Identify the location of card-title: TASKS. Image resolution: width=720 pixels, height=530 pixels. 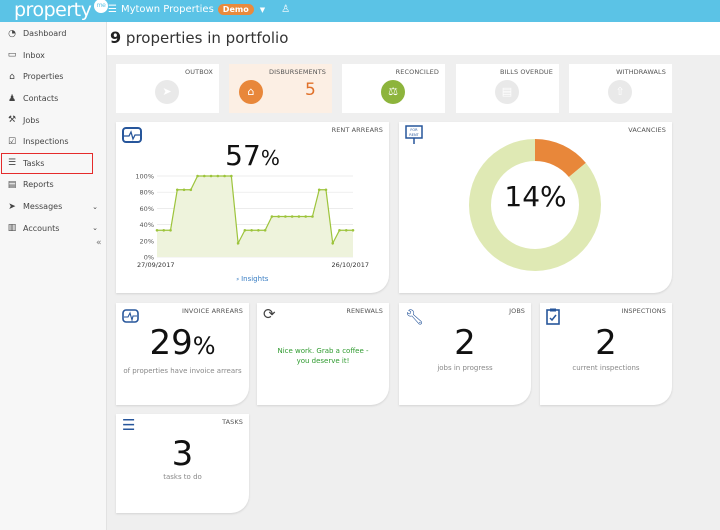
(232, 422).